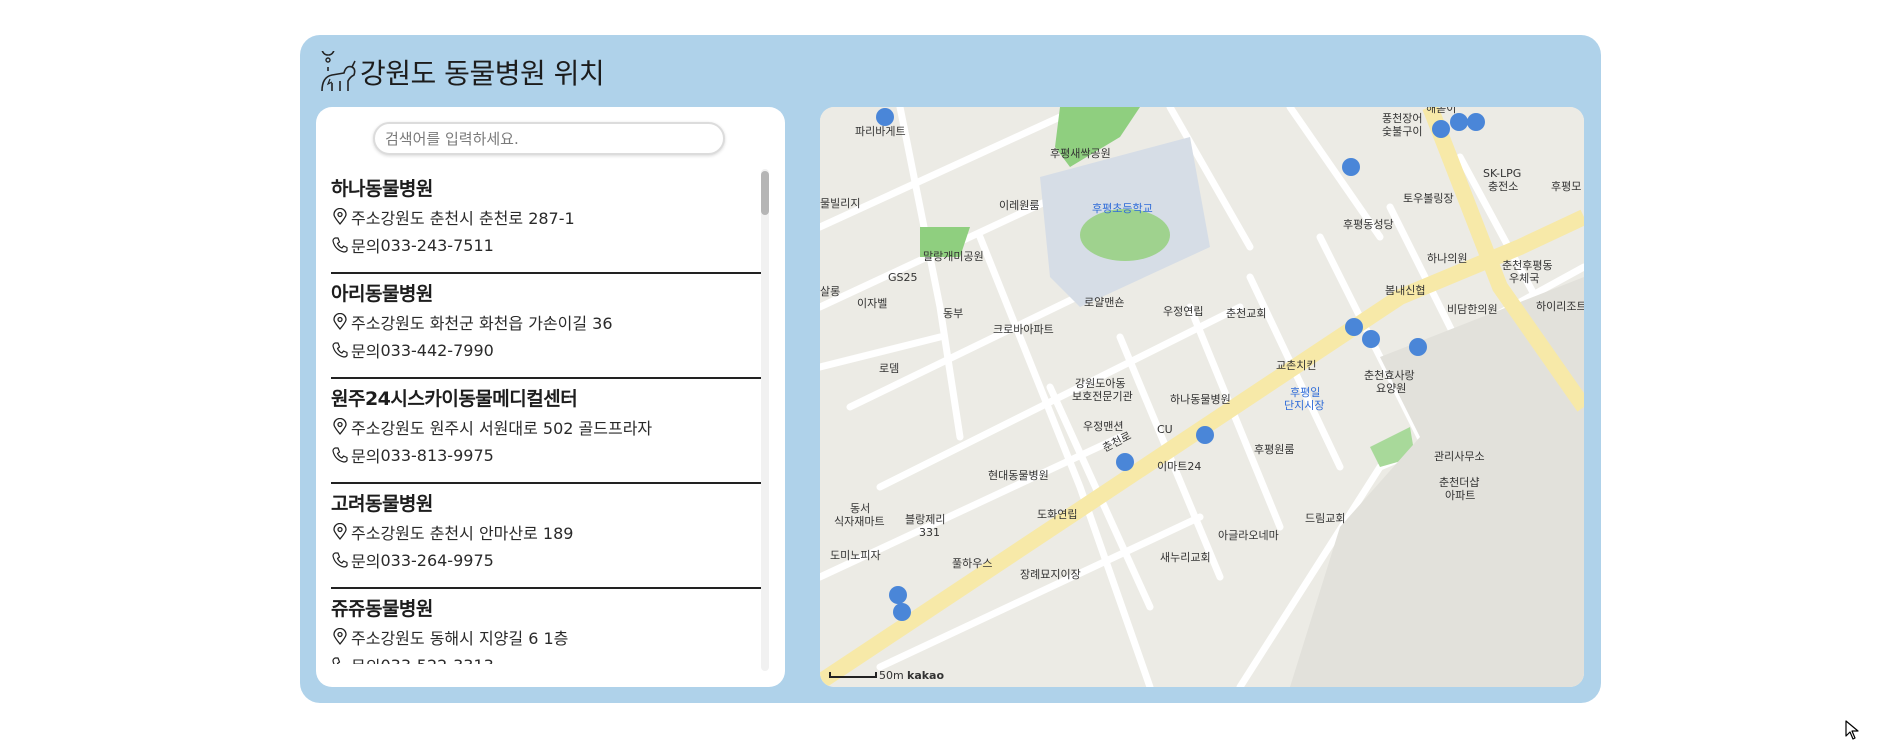  I want to click on vet-pin-logo-icon, so click(338, 71).